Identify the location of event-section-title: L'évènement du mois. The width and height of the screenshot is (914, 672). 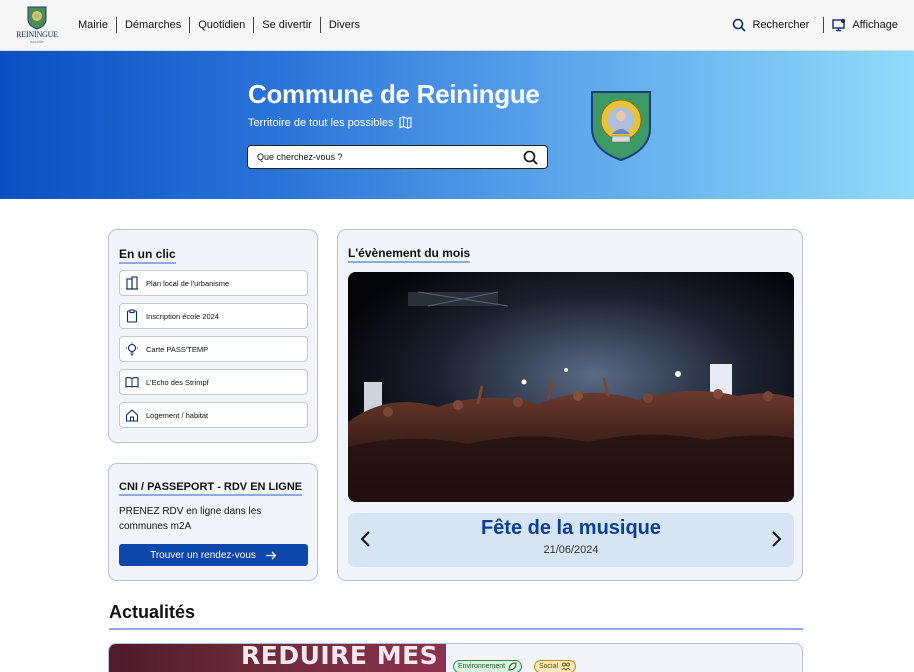
(409, 254).